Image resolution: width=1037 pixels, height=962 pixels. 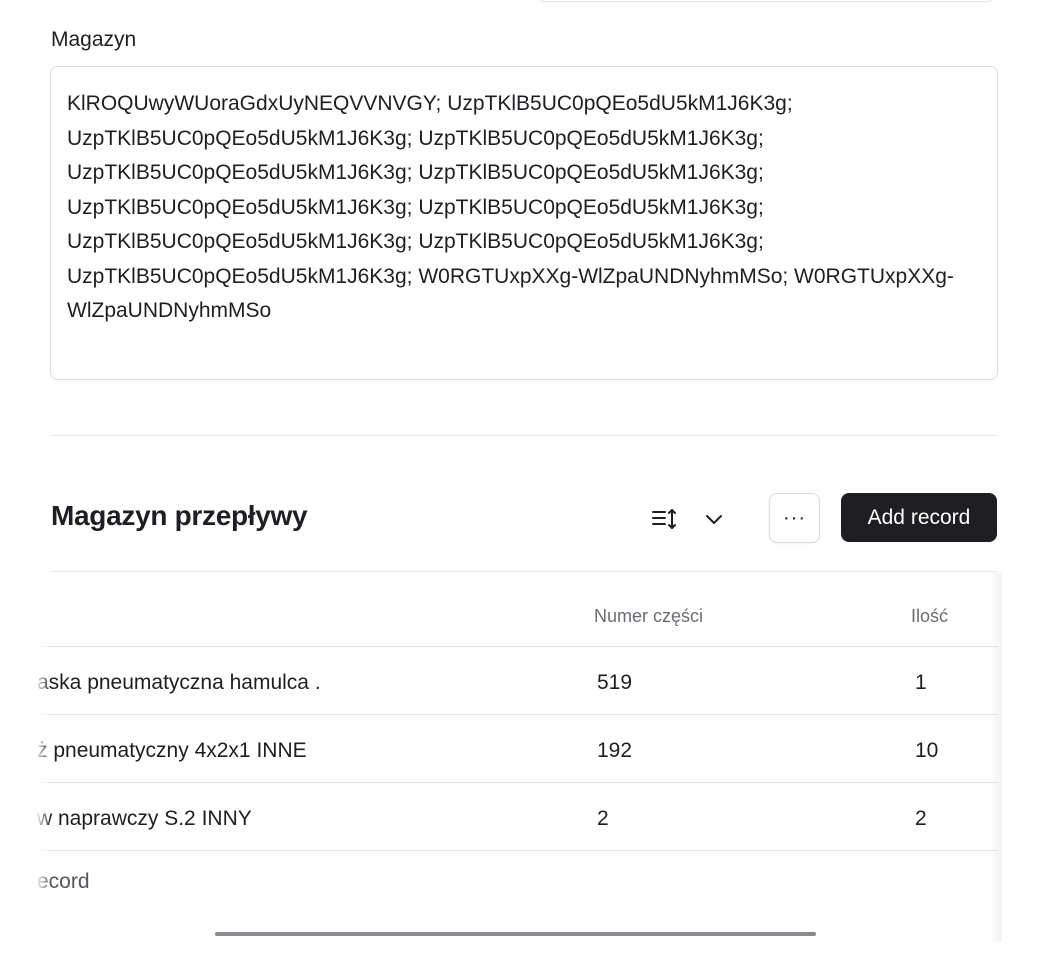 What do you see at coordinates (144, 818) in the screenshot?
I see `cell-name: w naprawczy S.2 INNY` at bounding box center [144, 818].